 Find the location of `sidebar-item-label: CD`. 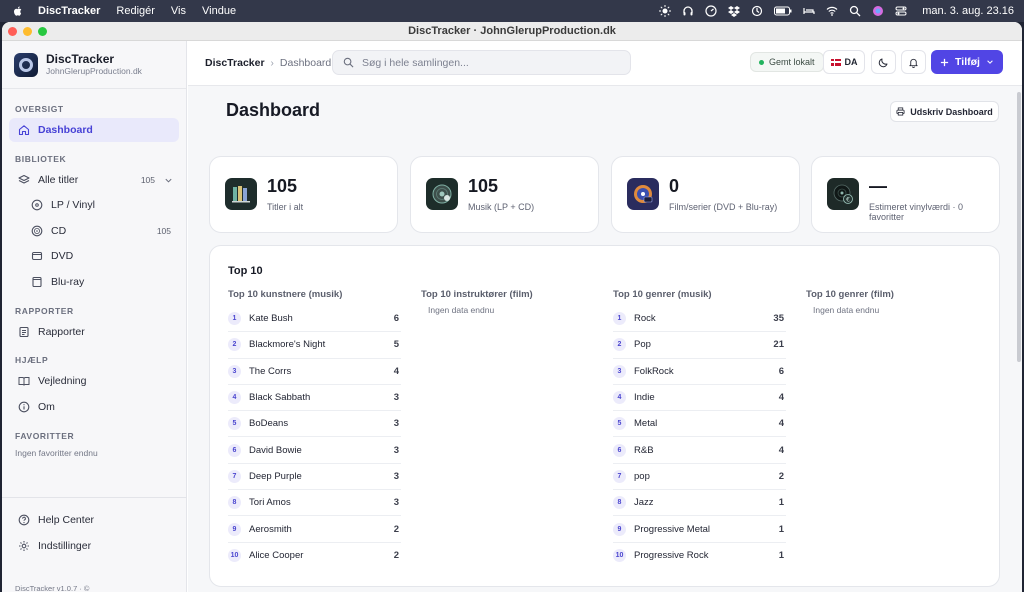

sidebar-item-label: CD is located at coordinates (59, 231).